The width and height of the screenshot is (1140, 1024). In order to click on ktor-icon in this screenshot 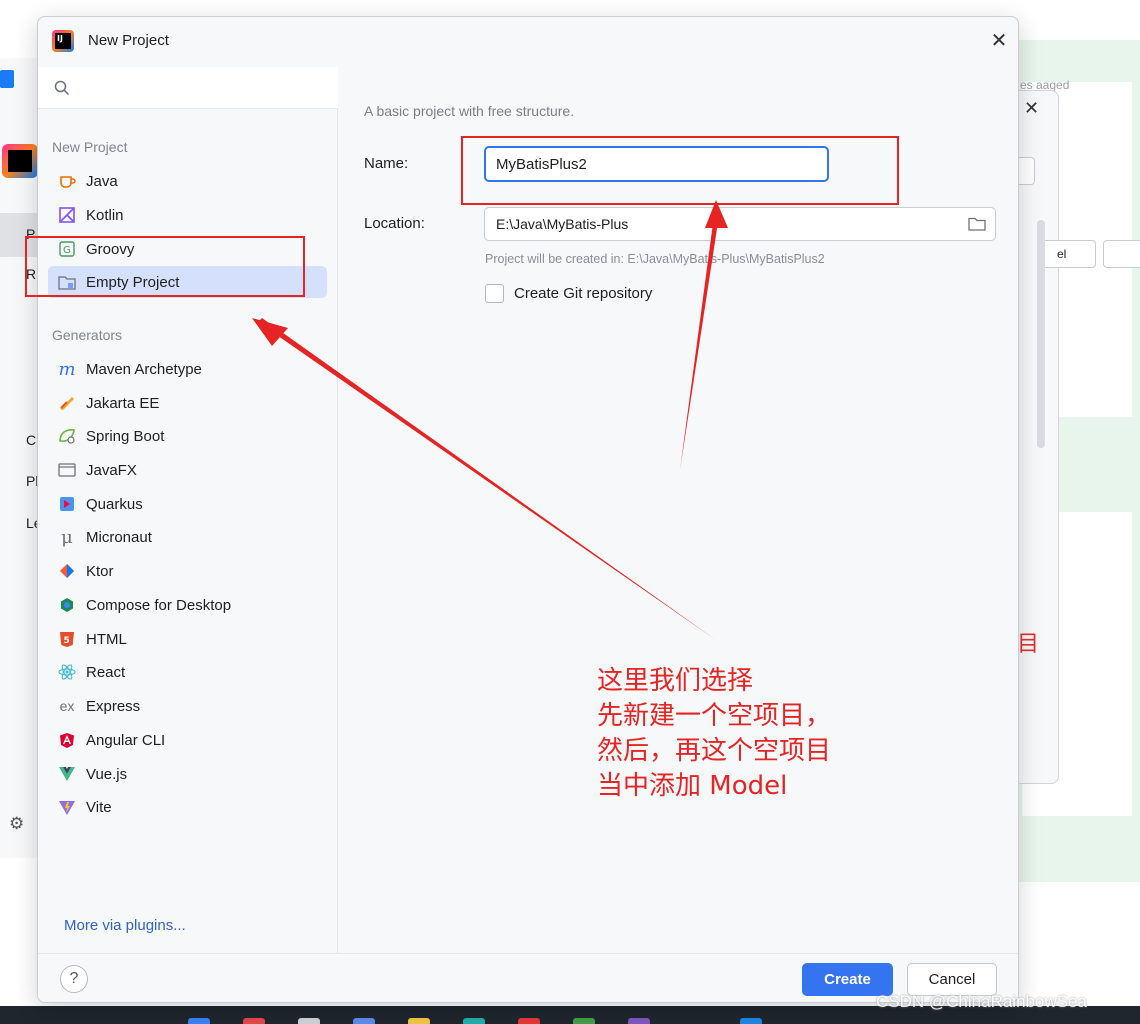, I will do `click(67, 571)`.